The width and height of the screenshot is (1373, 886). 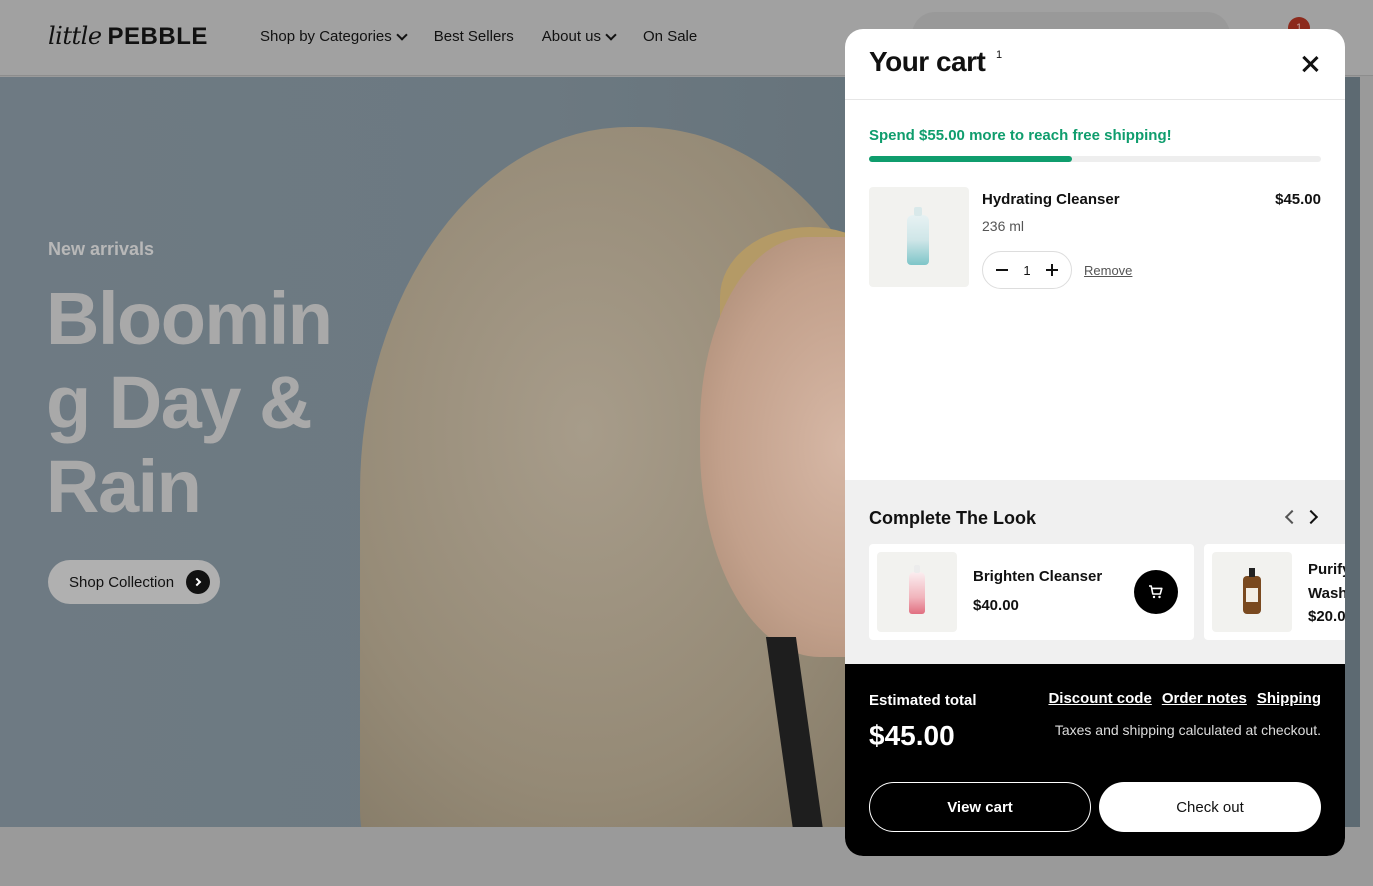 I want to click on free-shipping-progress-fill, so click(x=971, y=159).